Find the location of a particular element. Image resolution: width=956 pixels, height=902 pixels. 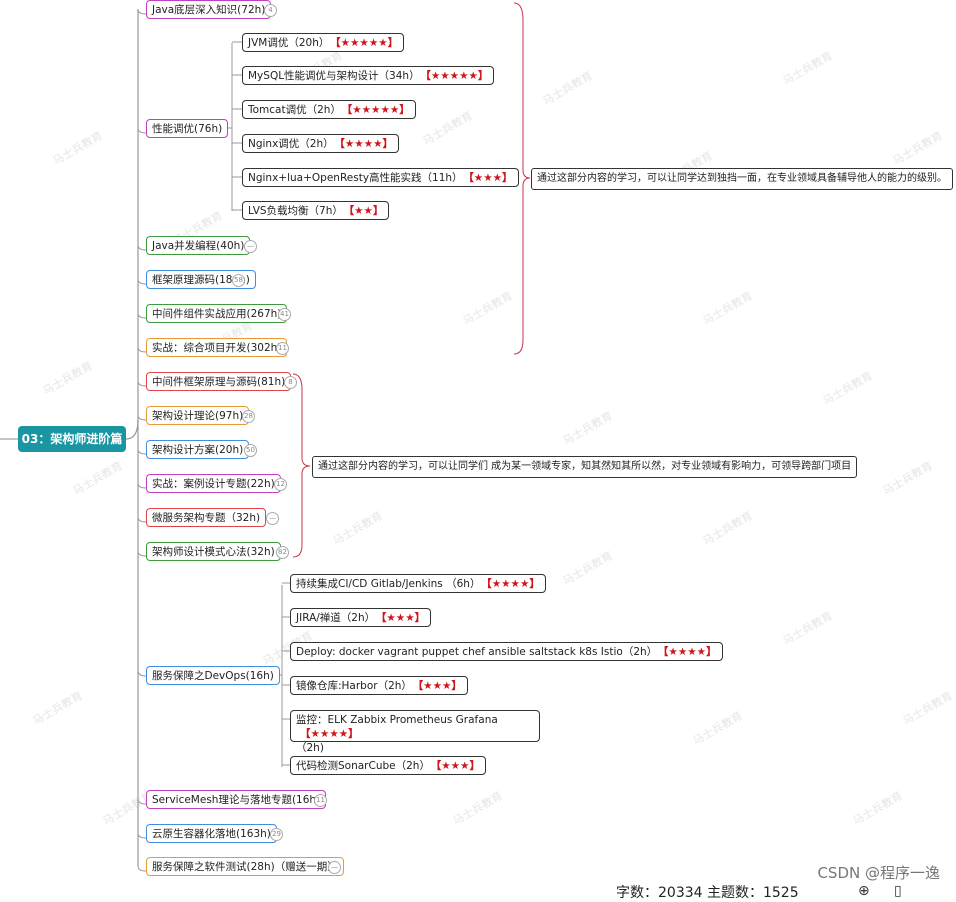

node-label: Java并发编程(40h) is located at coordinates (198, 246).